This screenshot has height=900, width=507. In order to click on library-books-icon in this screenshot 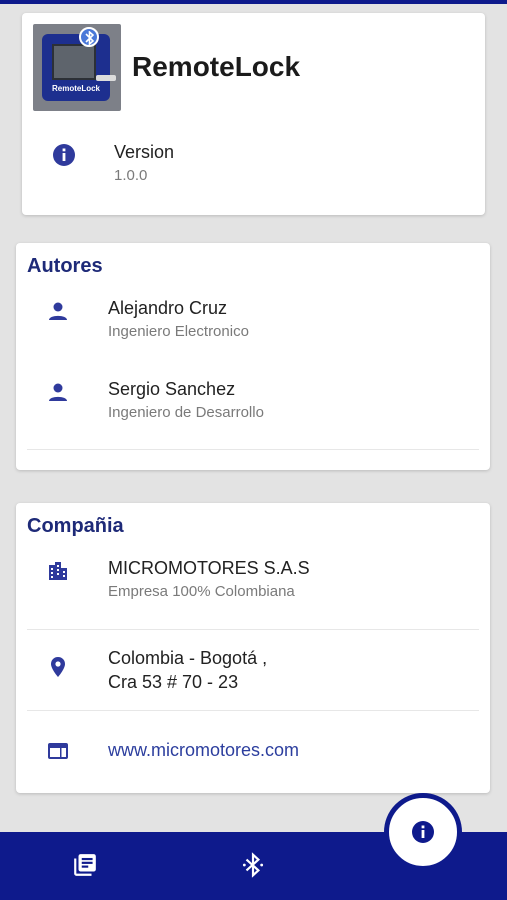, I will do `click(85, 865)`.